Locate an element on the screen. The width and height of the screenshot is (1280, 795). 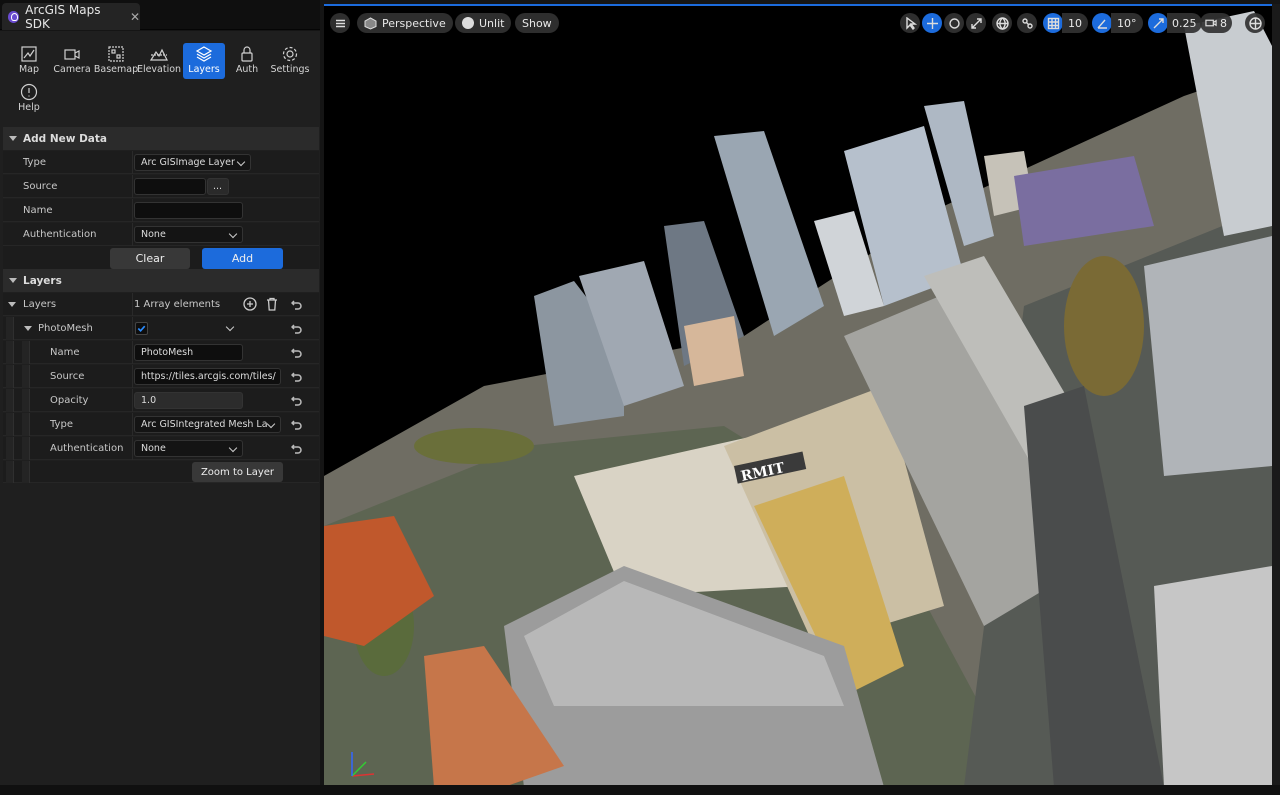
angle-icon is located at coordinates (1101, 24).